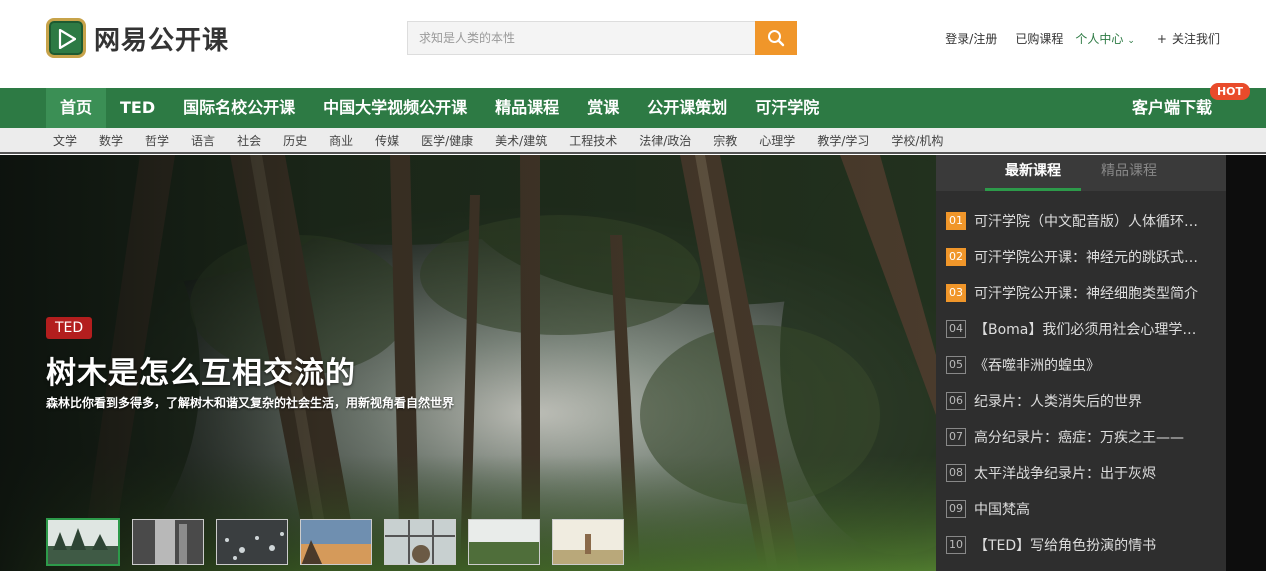 This screenshot has width=1266, height=571. Describe the element at coordinates (395, 108) in the screenshot. I see `nav-item-cn-university: 中国大学视频公开课` at that location.